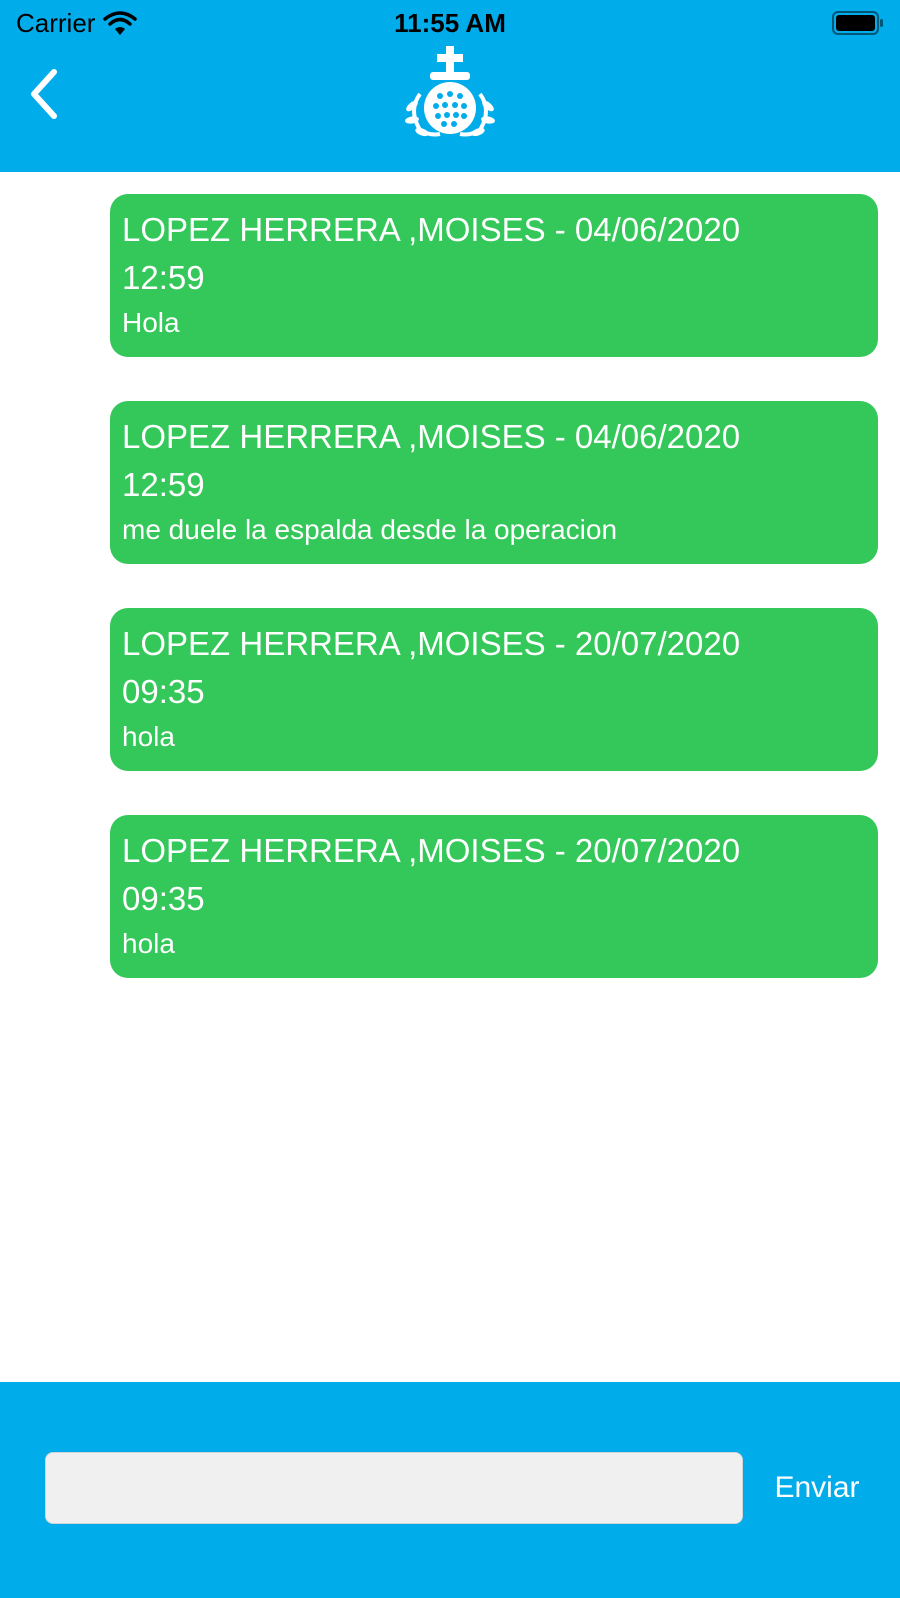 The width and height of the screenshot is (900, 1598). What do you see at coordinates (370, 529) in the screenshot?
I see `message-text: me duele la espalda desde la operacion` at bounding box center [370, 529].